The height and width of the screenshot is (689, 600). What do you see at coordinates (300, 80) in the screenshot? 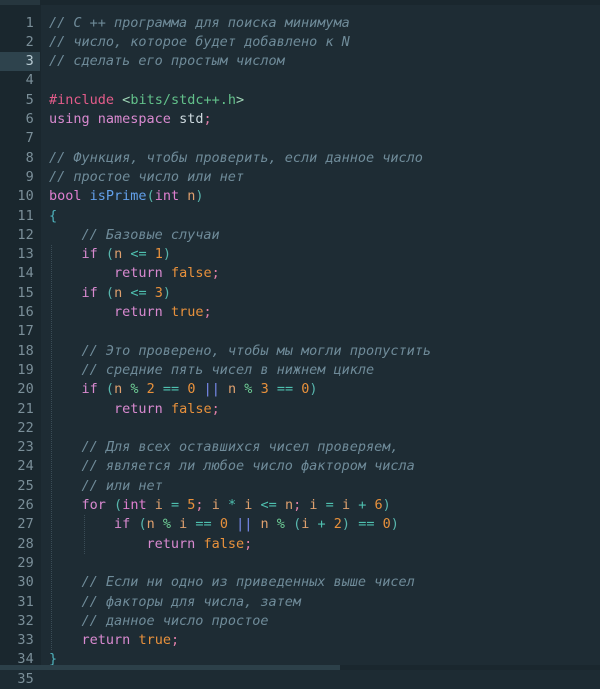
I see `code-line: 4` at bounding box center [300, 80].